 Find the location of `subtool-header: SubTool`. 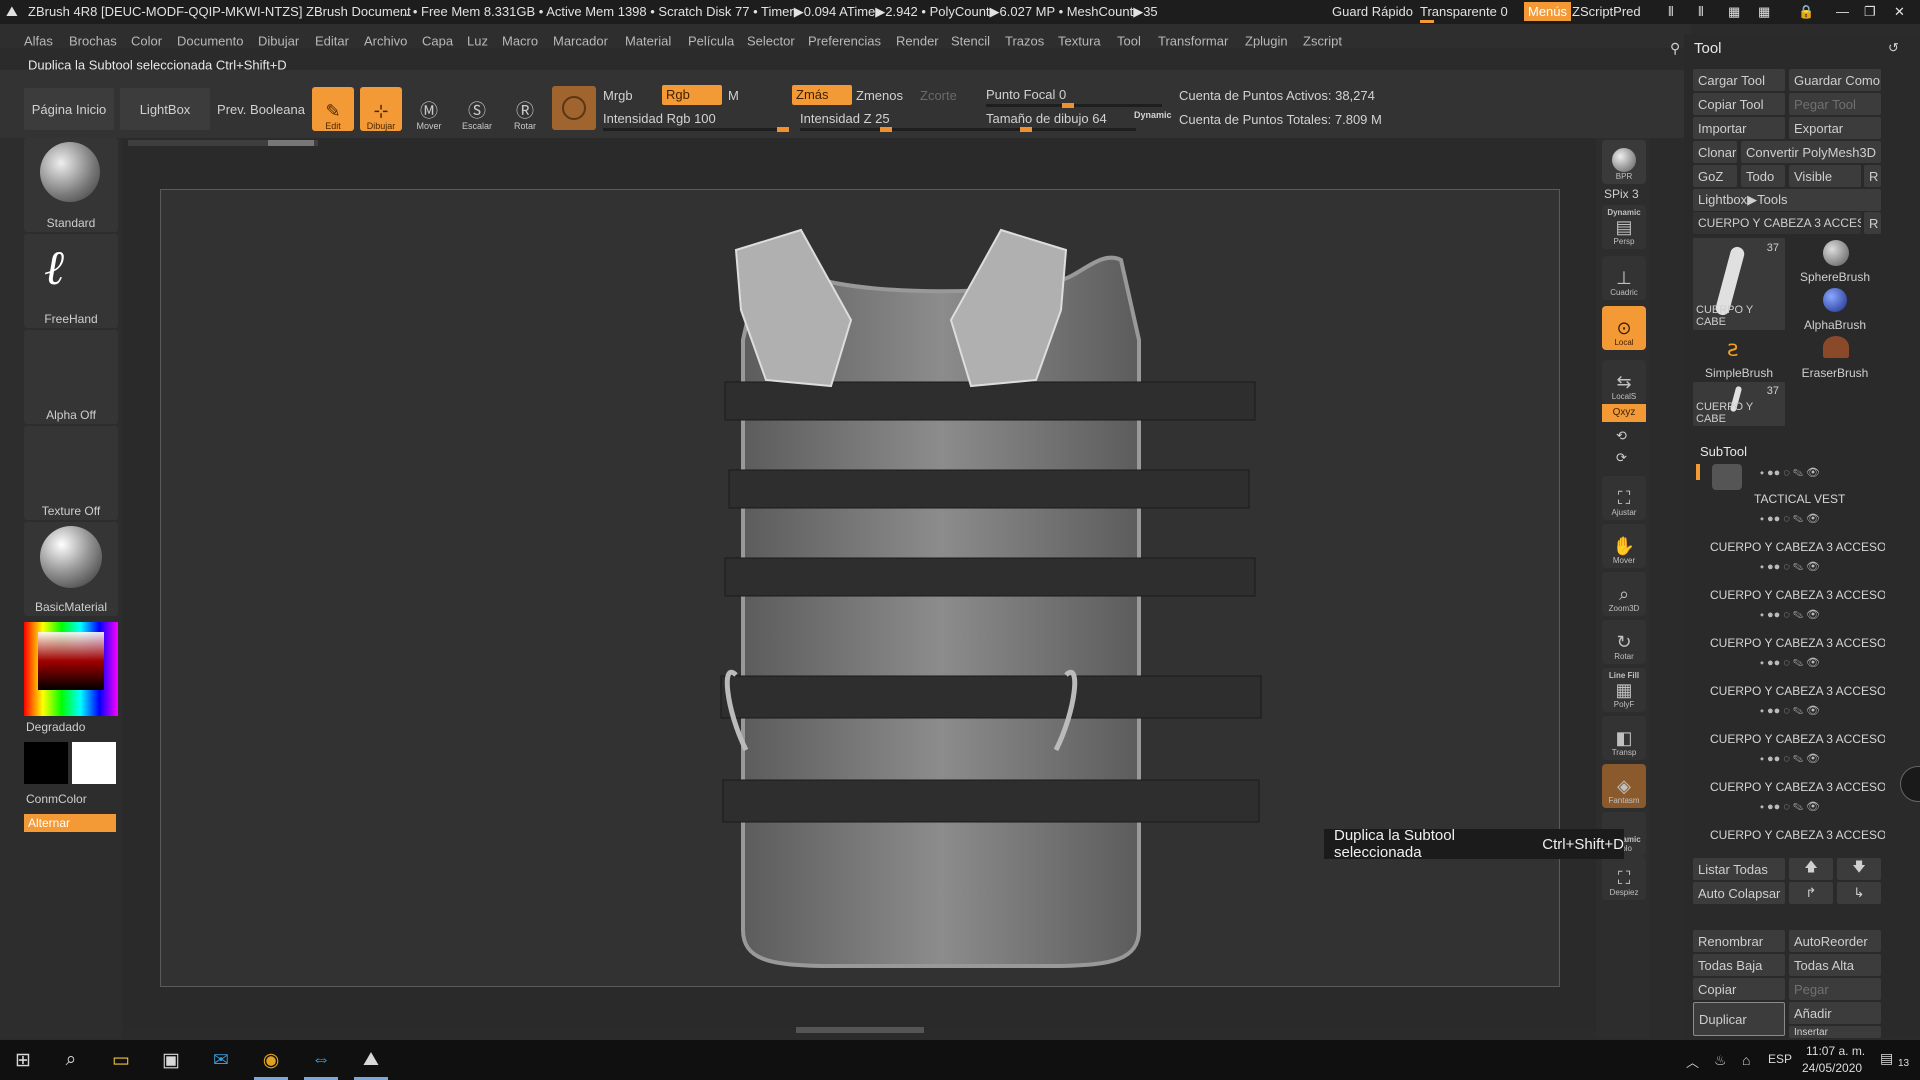

subtool-header: SubTool is located at coordinates (1723, 451).